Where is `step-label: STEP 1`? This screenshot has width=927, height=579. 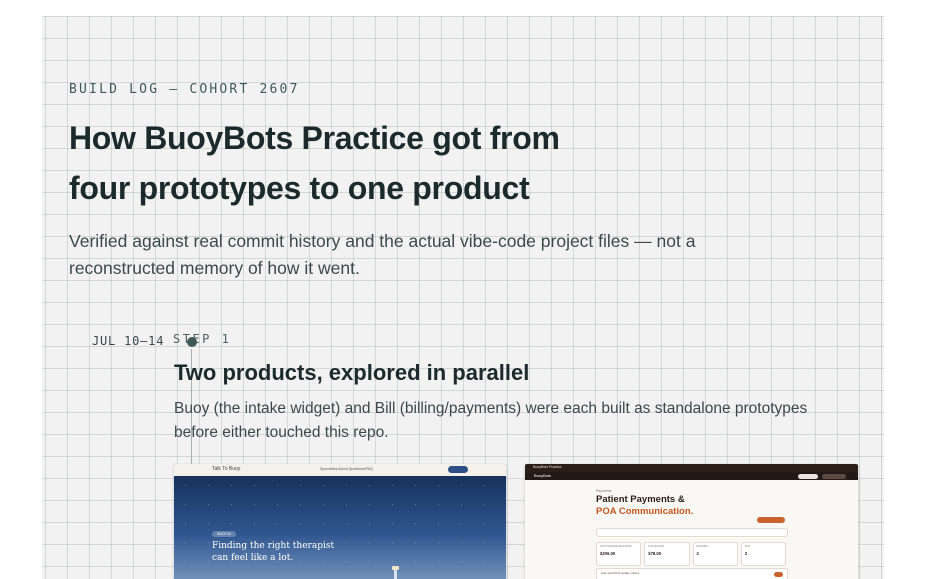
step-label: STEP 1 is located at coordinates (202, 339).